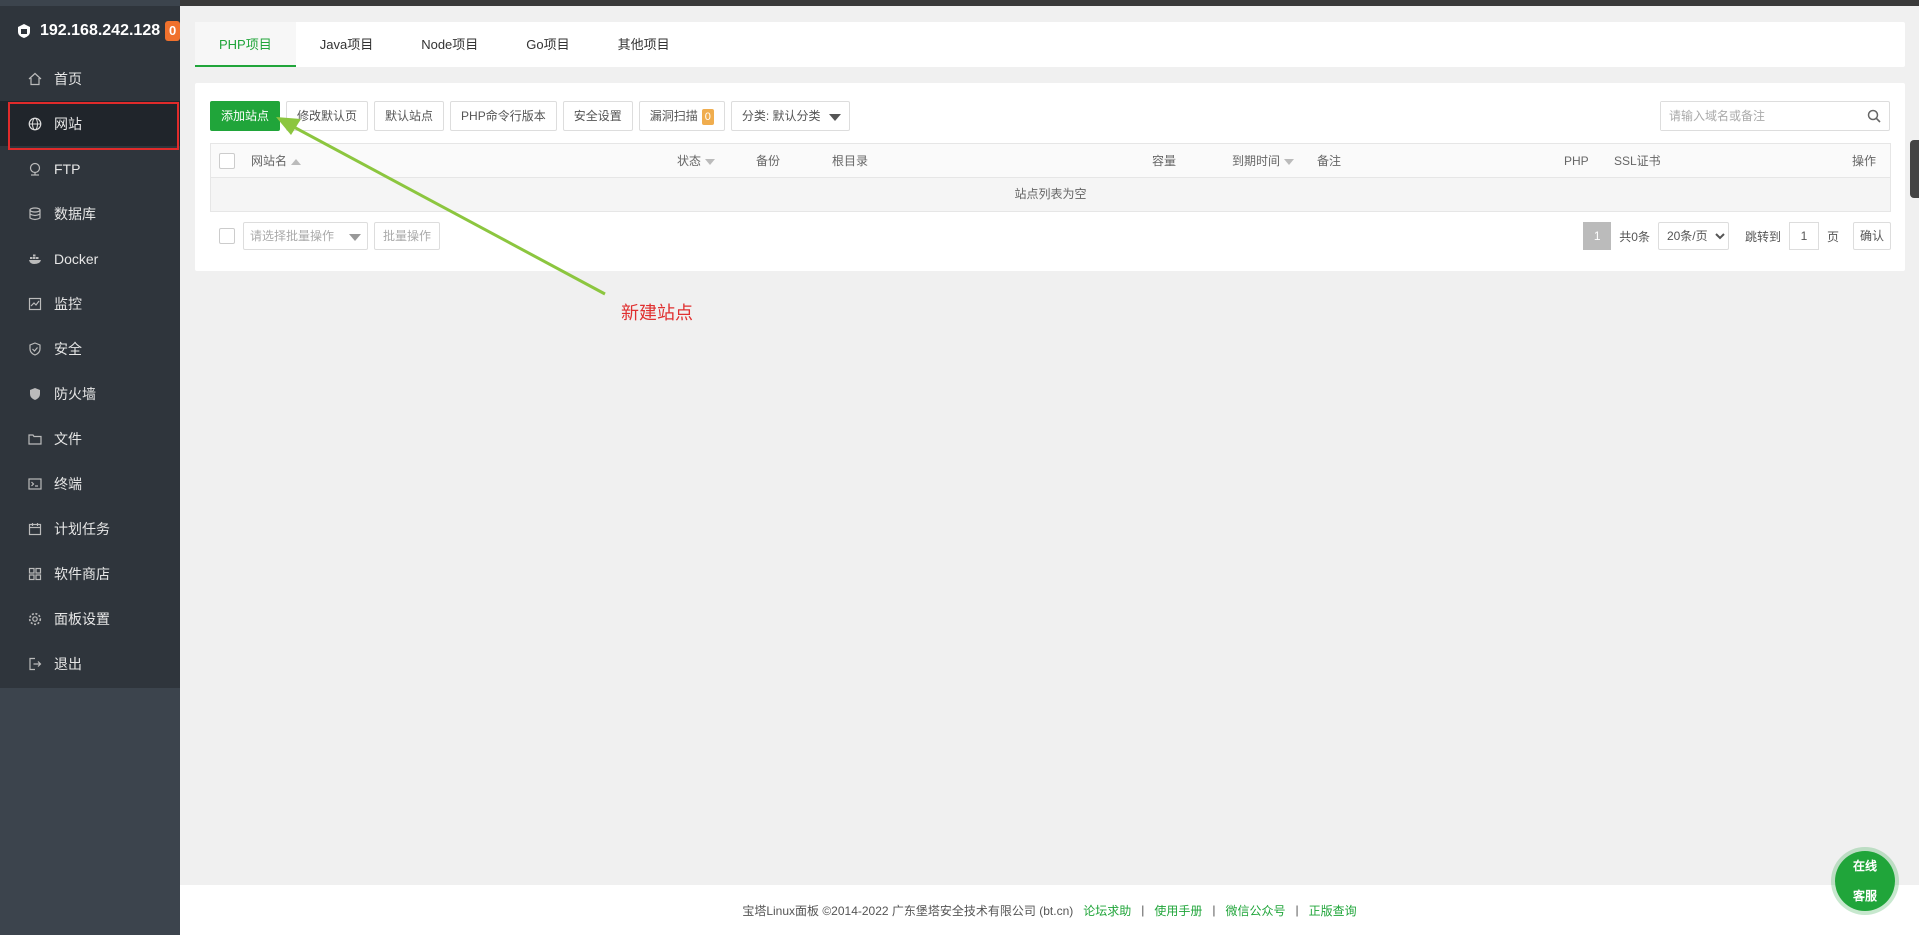  Describe the element at coordinates (1050, 236) in the screenshot. I see `table-footer: 请选择批量操作 批量操作 1 共0条 20条/页 跳转到 1 页 确认` at that location.